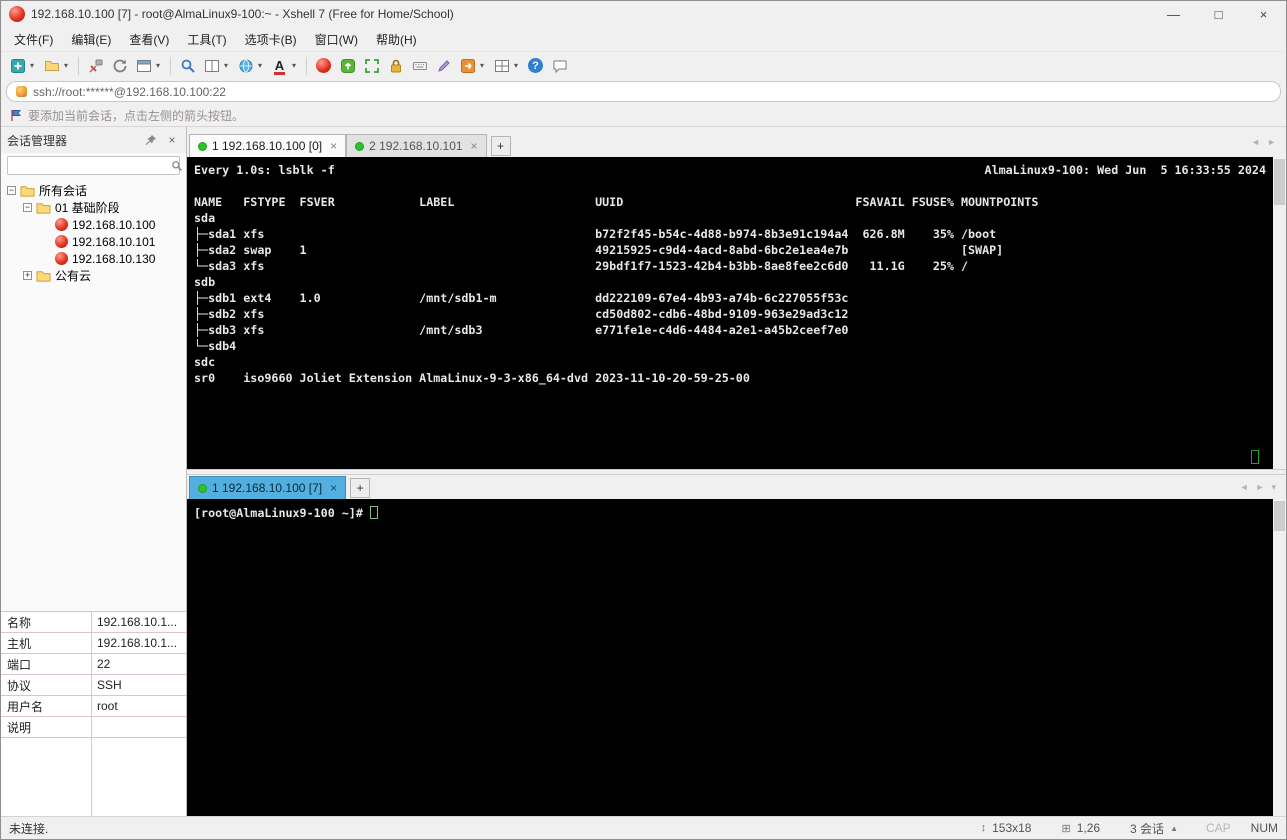  I want to click on font-dropdown: ▾, so click(296, 65).